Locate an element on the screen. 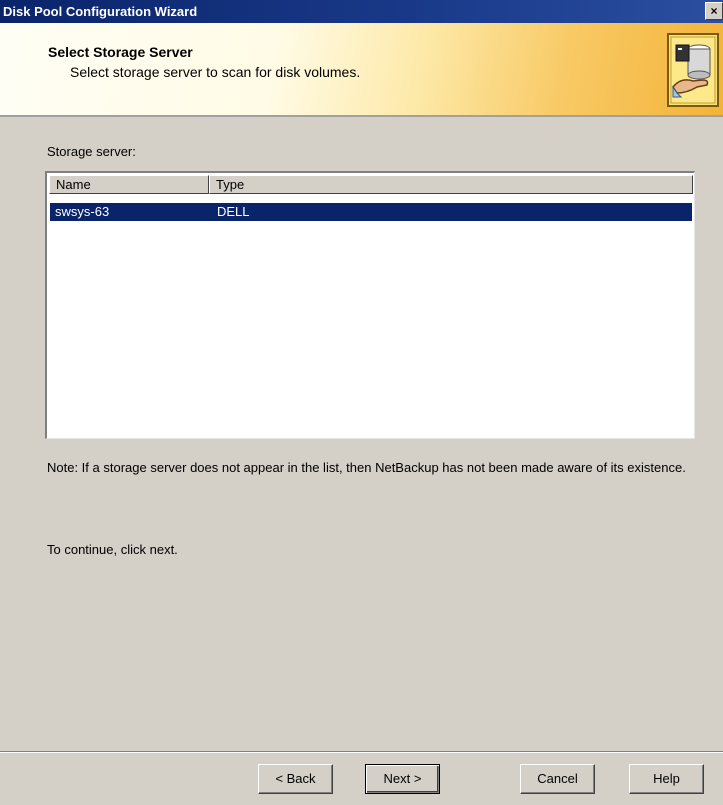  close-button: × is located at coordinates (714, 11).